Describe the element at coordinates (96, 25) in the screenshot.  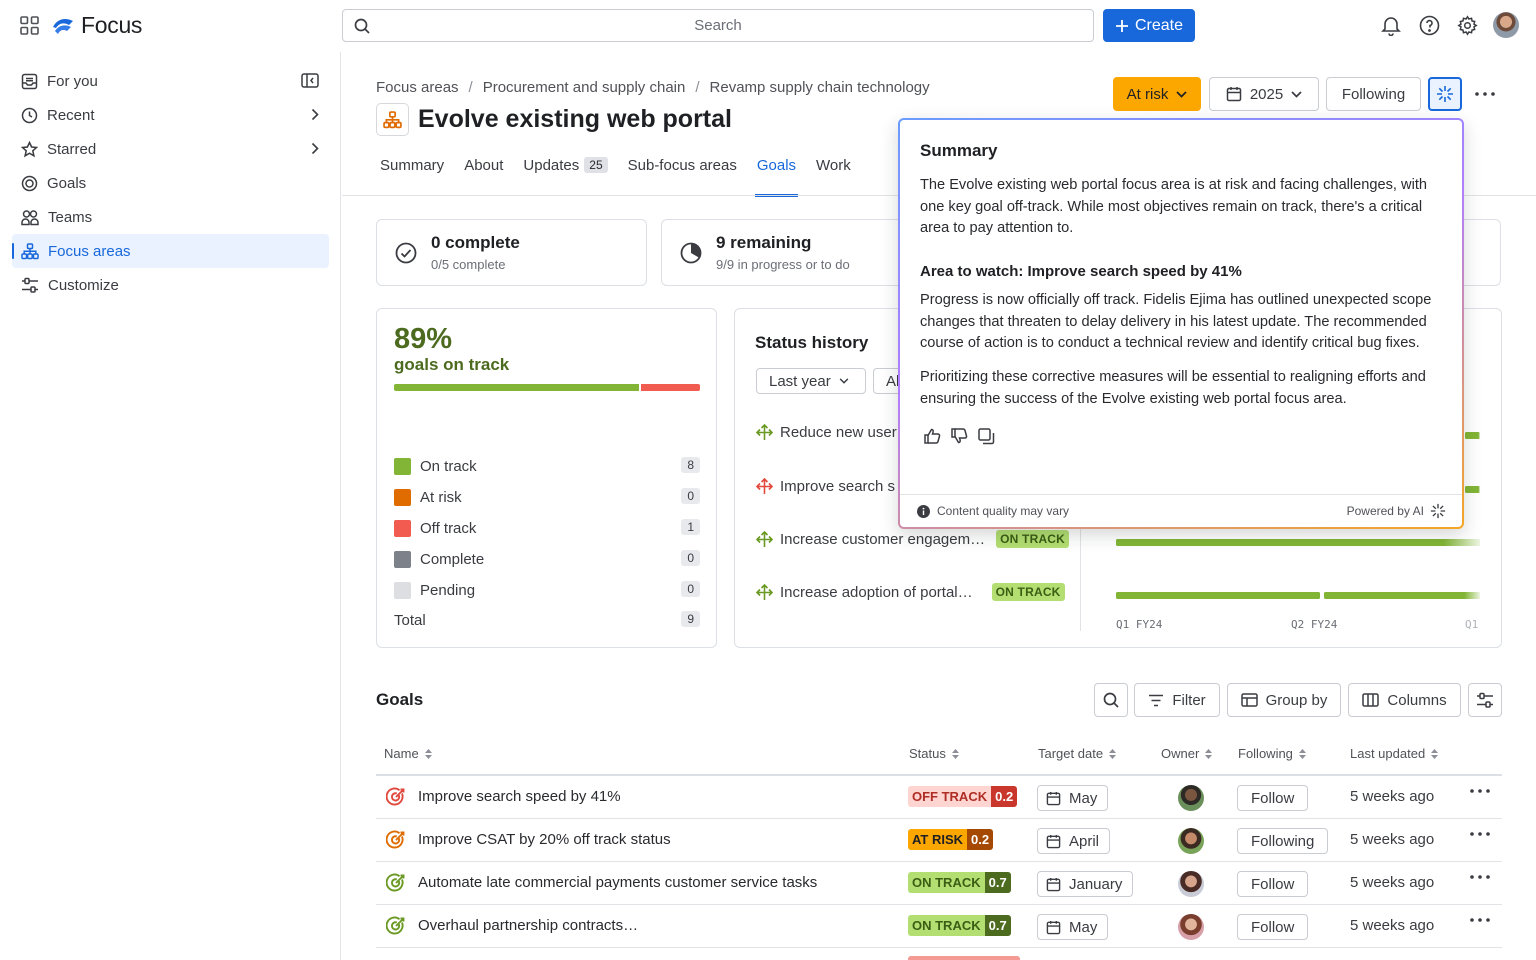
I see `app-logo: Focus` at that location.